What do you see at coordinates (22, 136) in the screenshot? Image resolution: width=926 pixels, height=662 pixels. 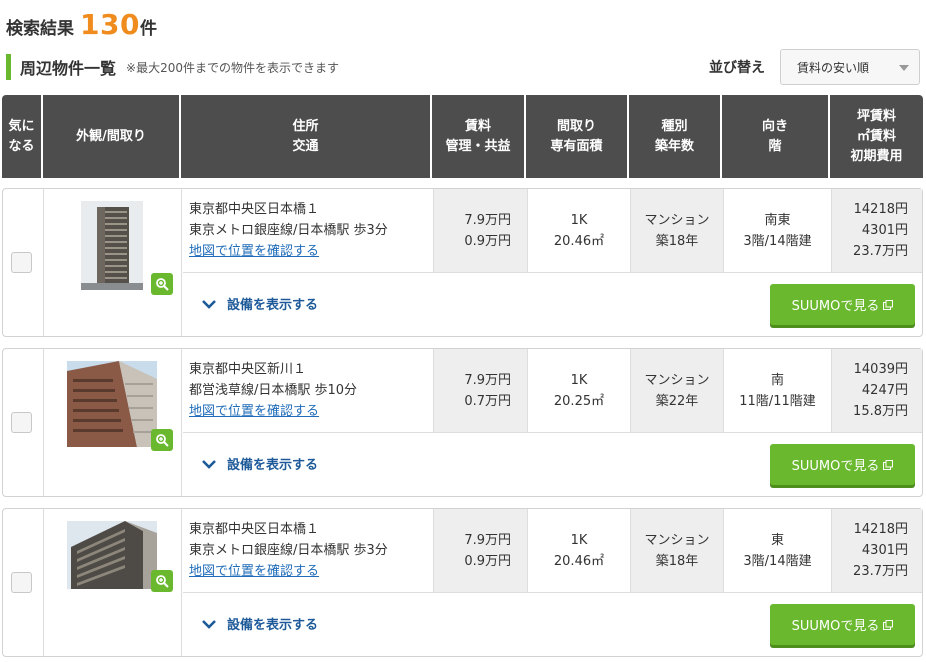 I see `col-header-favorite: 気に なる` at bounding box center [22, 136].